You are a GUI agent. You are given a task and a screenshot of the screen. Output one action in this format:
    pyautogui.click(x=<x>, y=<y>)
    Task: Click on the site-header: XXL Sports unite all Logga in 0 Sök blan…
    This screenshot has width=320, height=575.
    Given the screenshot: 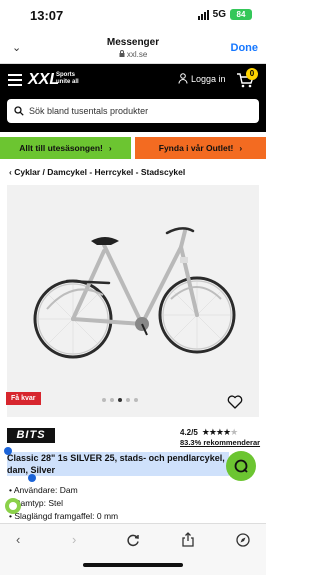 What is the action you would take?
    pyautogui.click(x=133, y=98)
    